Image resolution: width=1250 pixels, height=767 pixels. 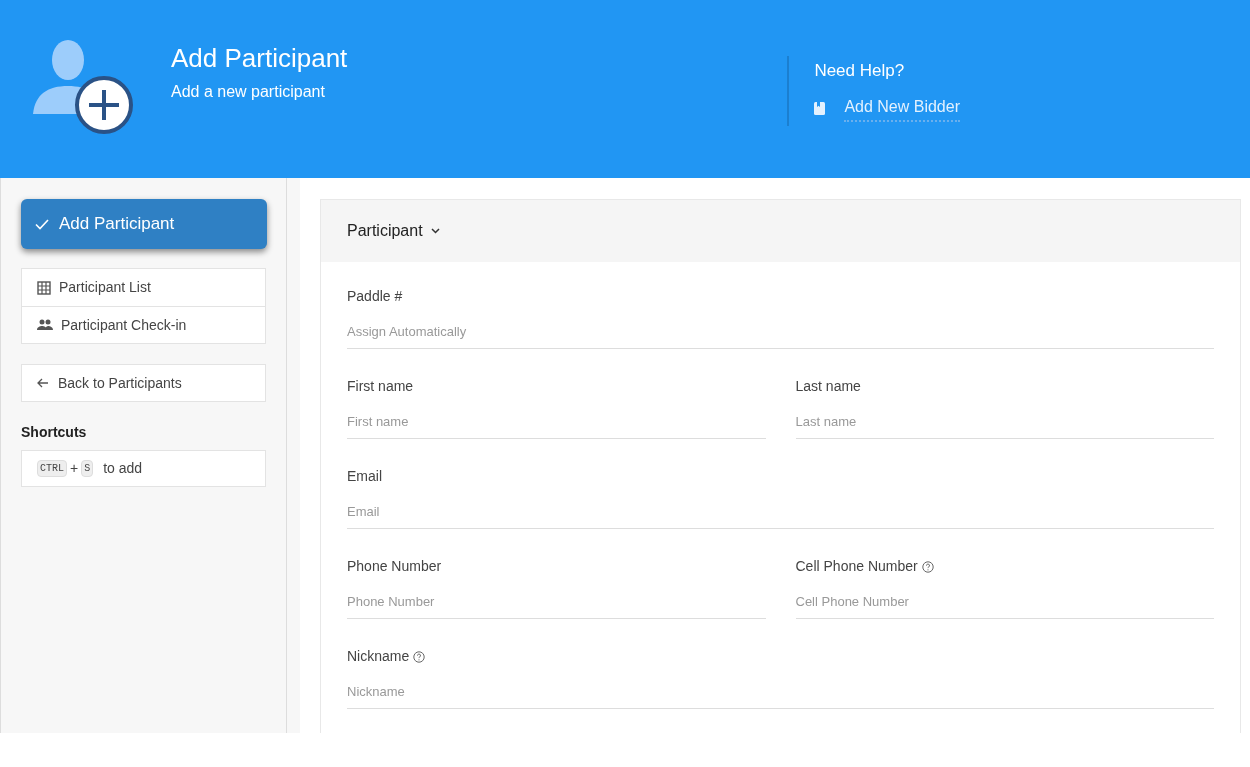 I want to click on input-field: Cell Phone Number, so click(x=1004, y=602).